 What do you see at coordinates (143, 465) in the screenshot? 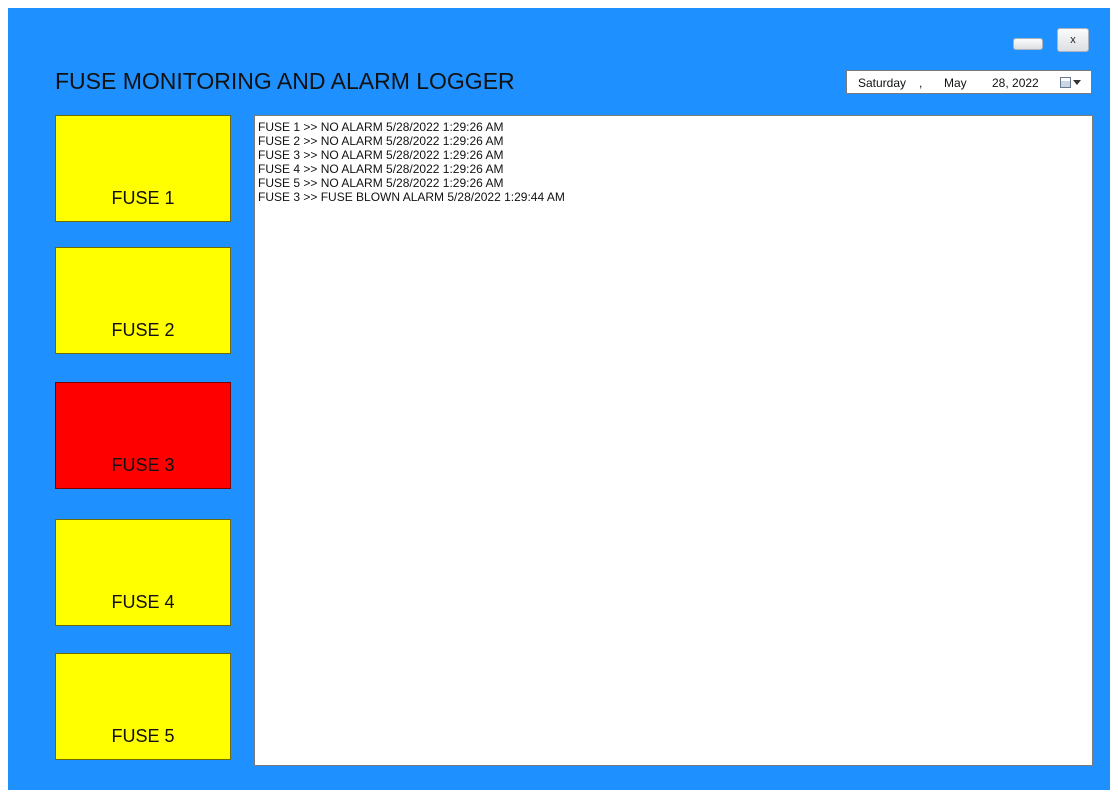
I see `fuse-label: FUSE 3` at bounding box center [143, 465].